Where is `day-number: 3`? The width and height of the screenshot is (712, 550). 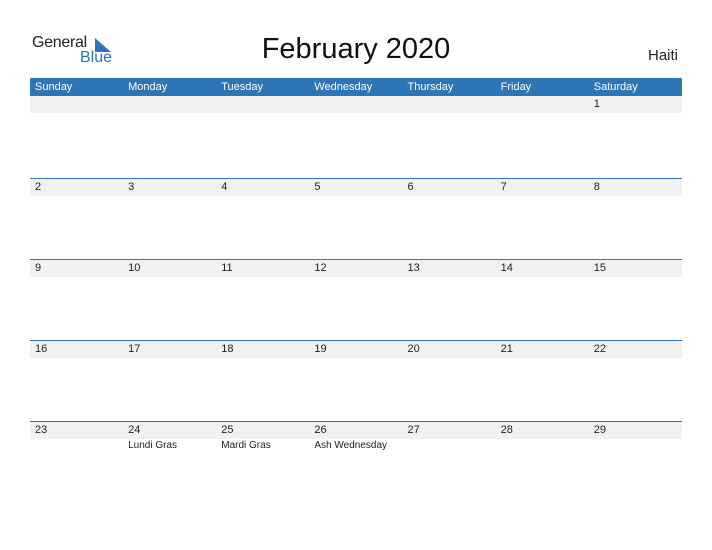 day-number: 3 is located at coordinates (131, 187).